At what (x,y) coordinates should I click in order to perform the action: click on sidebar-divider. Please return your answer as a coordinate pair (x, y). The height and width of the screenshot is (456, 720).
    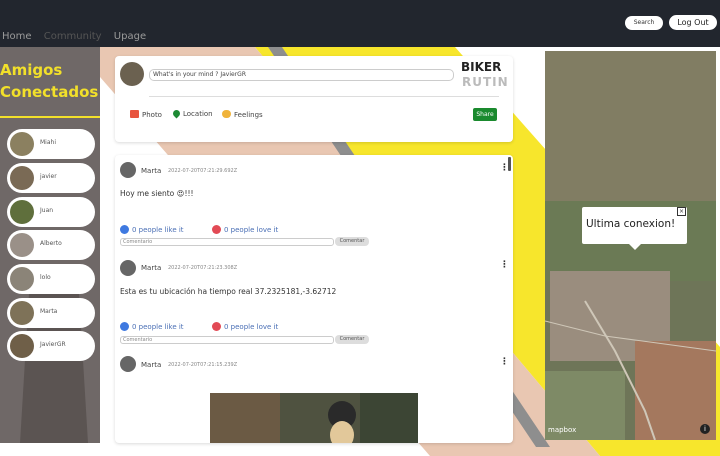
    Looking at the image, I should click on (50, 117).